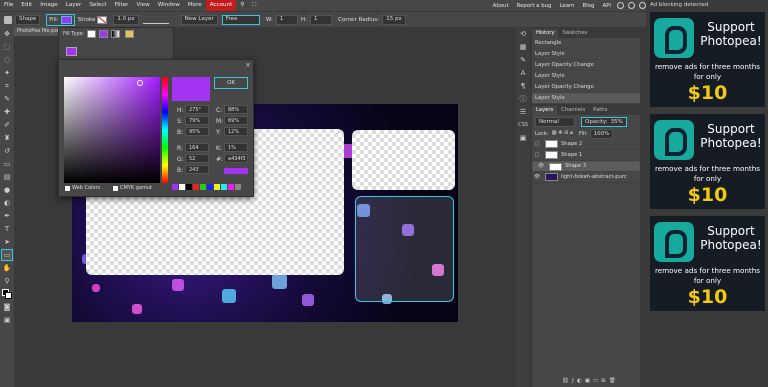  I want to click on menu-window: Window, so click(169, 5).